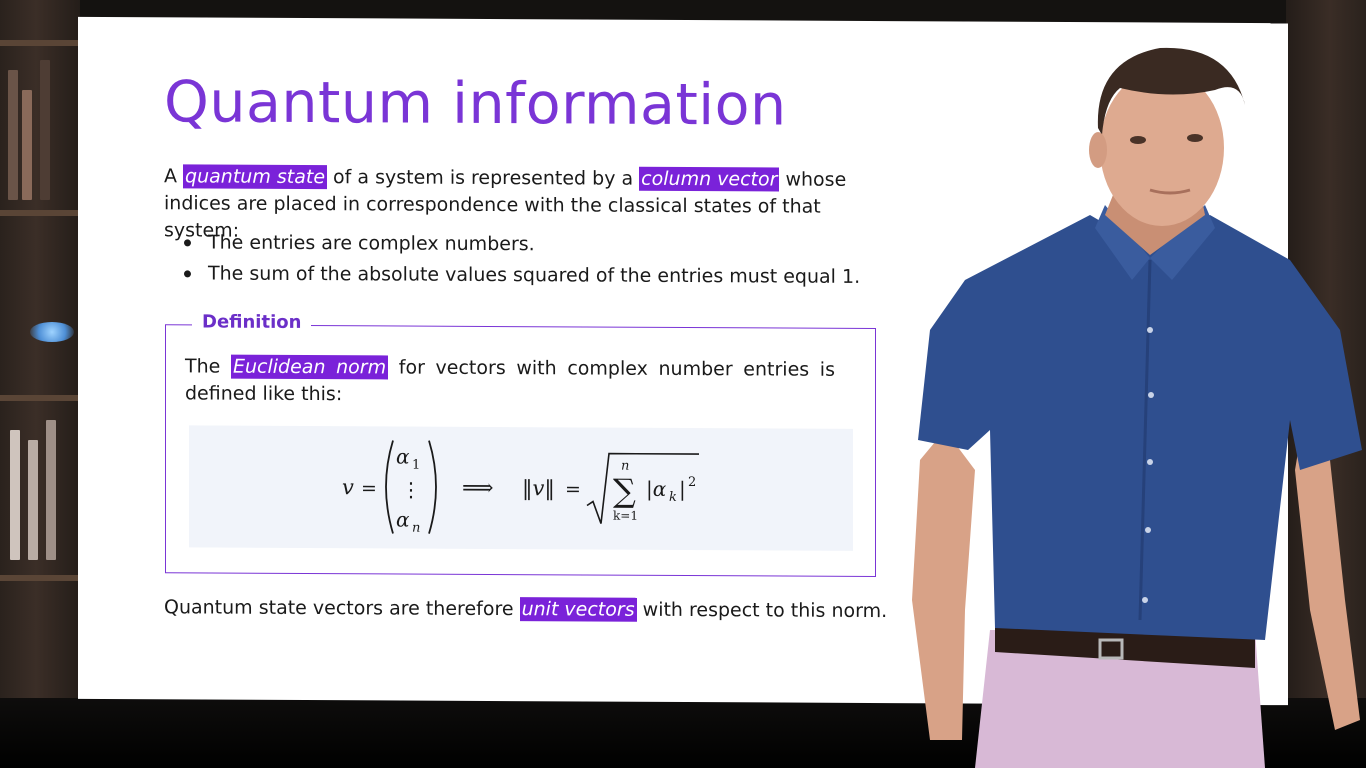  What do you see at coordinates (624, 491) in the screenshot?
I see `sigma-icon: ∑` at bounding box center [624, 491].